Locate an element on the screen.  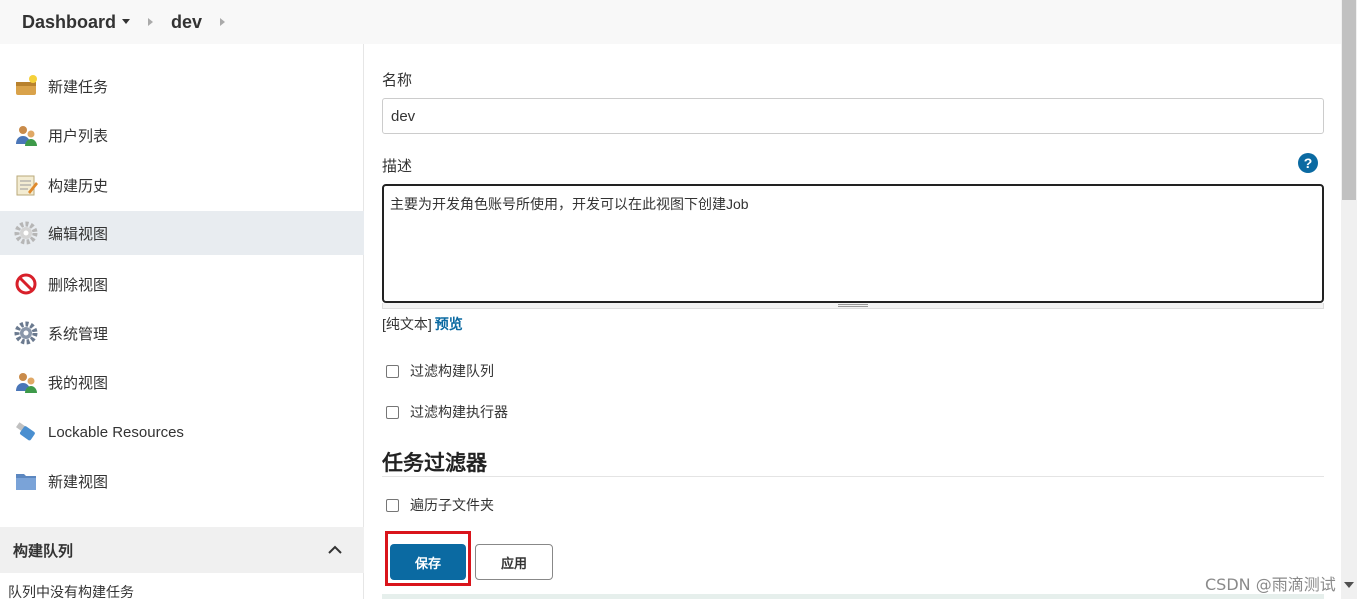
chevron-up-icon is located at coordinates (335, 550).